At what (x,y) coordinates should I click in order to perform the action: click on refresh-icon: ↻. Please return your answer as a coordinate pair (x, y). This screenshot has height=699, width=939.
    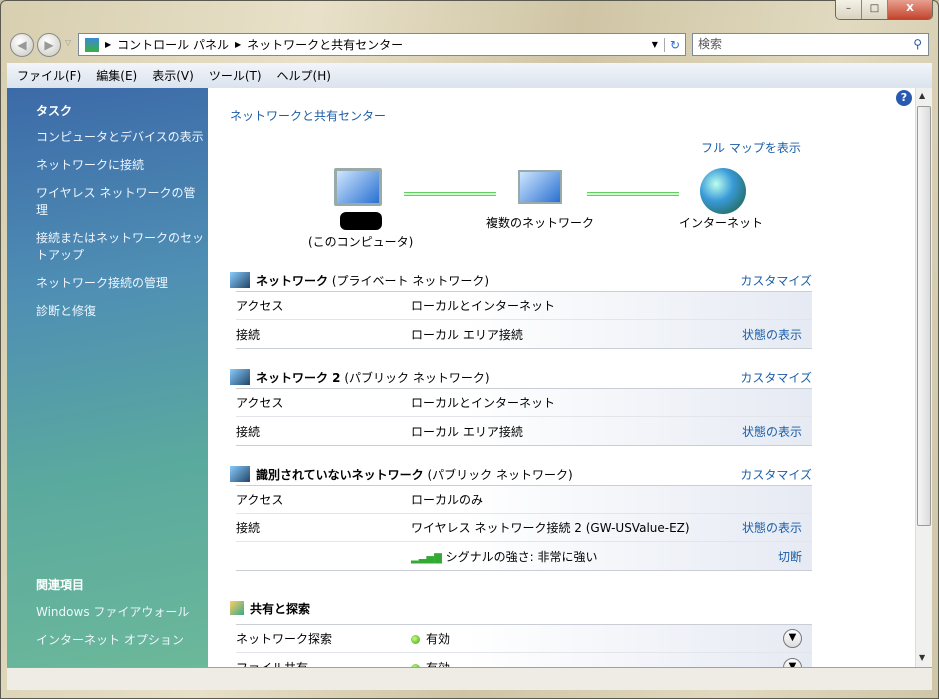
    Looking at the image, I should click on (674, 44).